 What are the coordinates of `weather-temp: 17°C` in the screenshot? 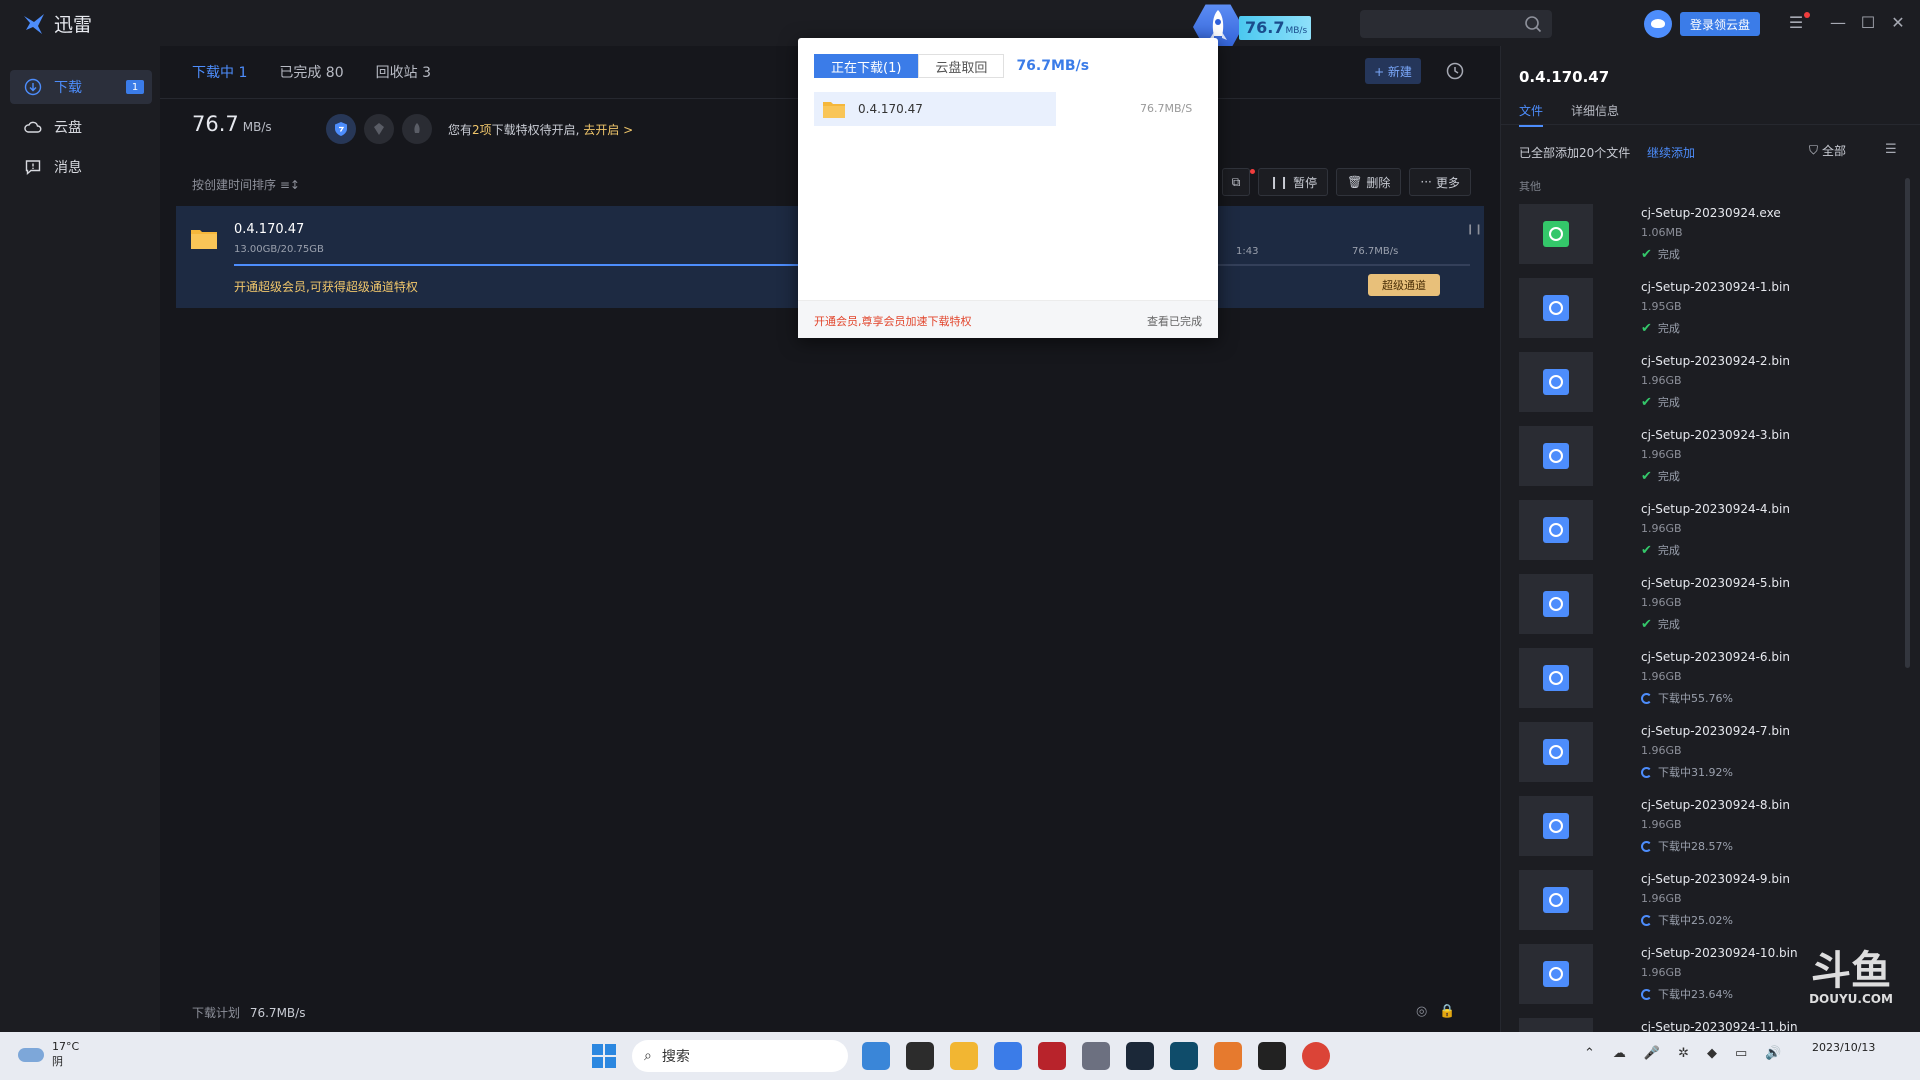 It's located at (66, 1046).